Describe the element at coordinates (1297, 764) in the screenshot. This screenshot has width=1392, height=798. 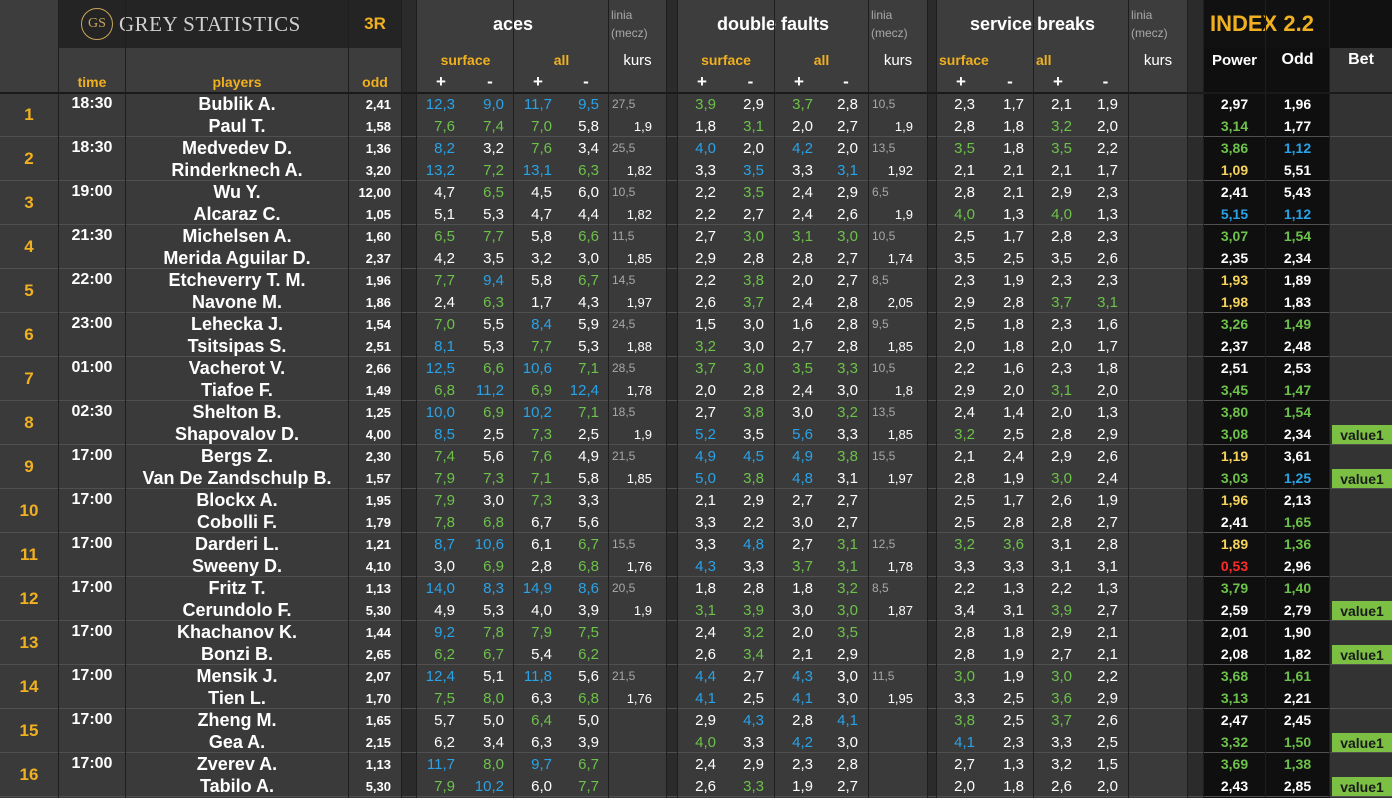
I see `index-odd-value: 1,38` at that location.